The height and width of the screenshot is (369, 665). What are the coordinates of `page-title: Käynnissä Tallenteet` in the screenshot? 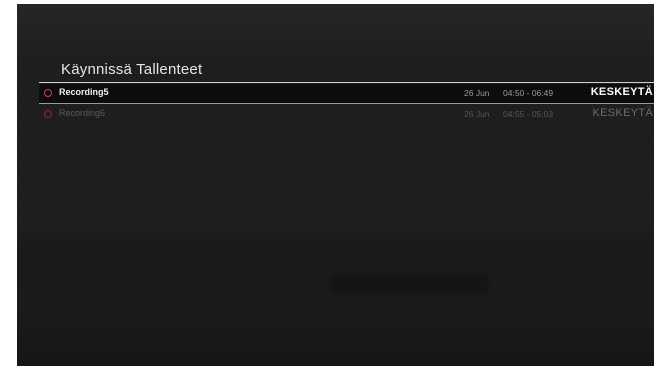 It's located at (132, 69).